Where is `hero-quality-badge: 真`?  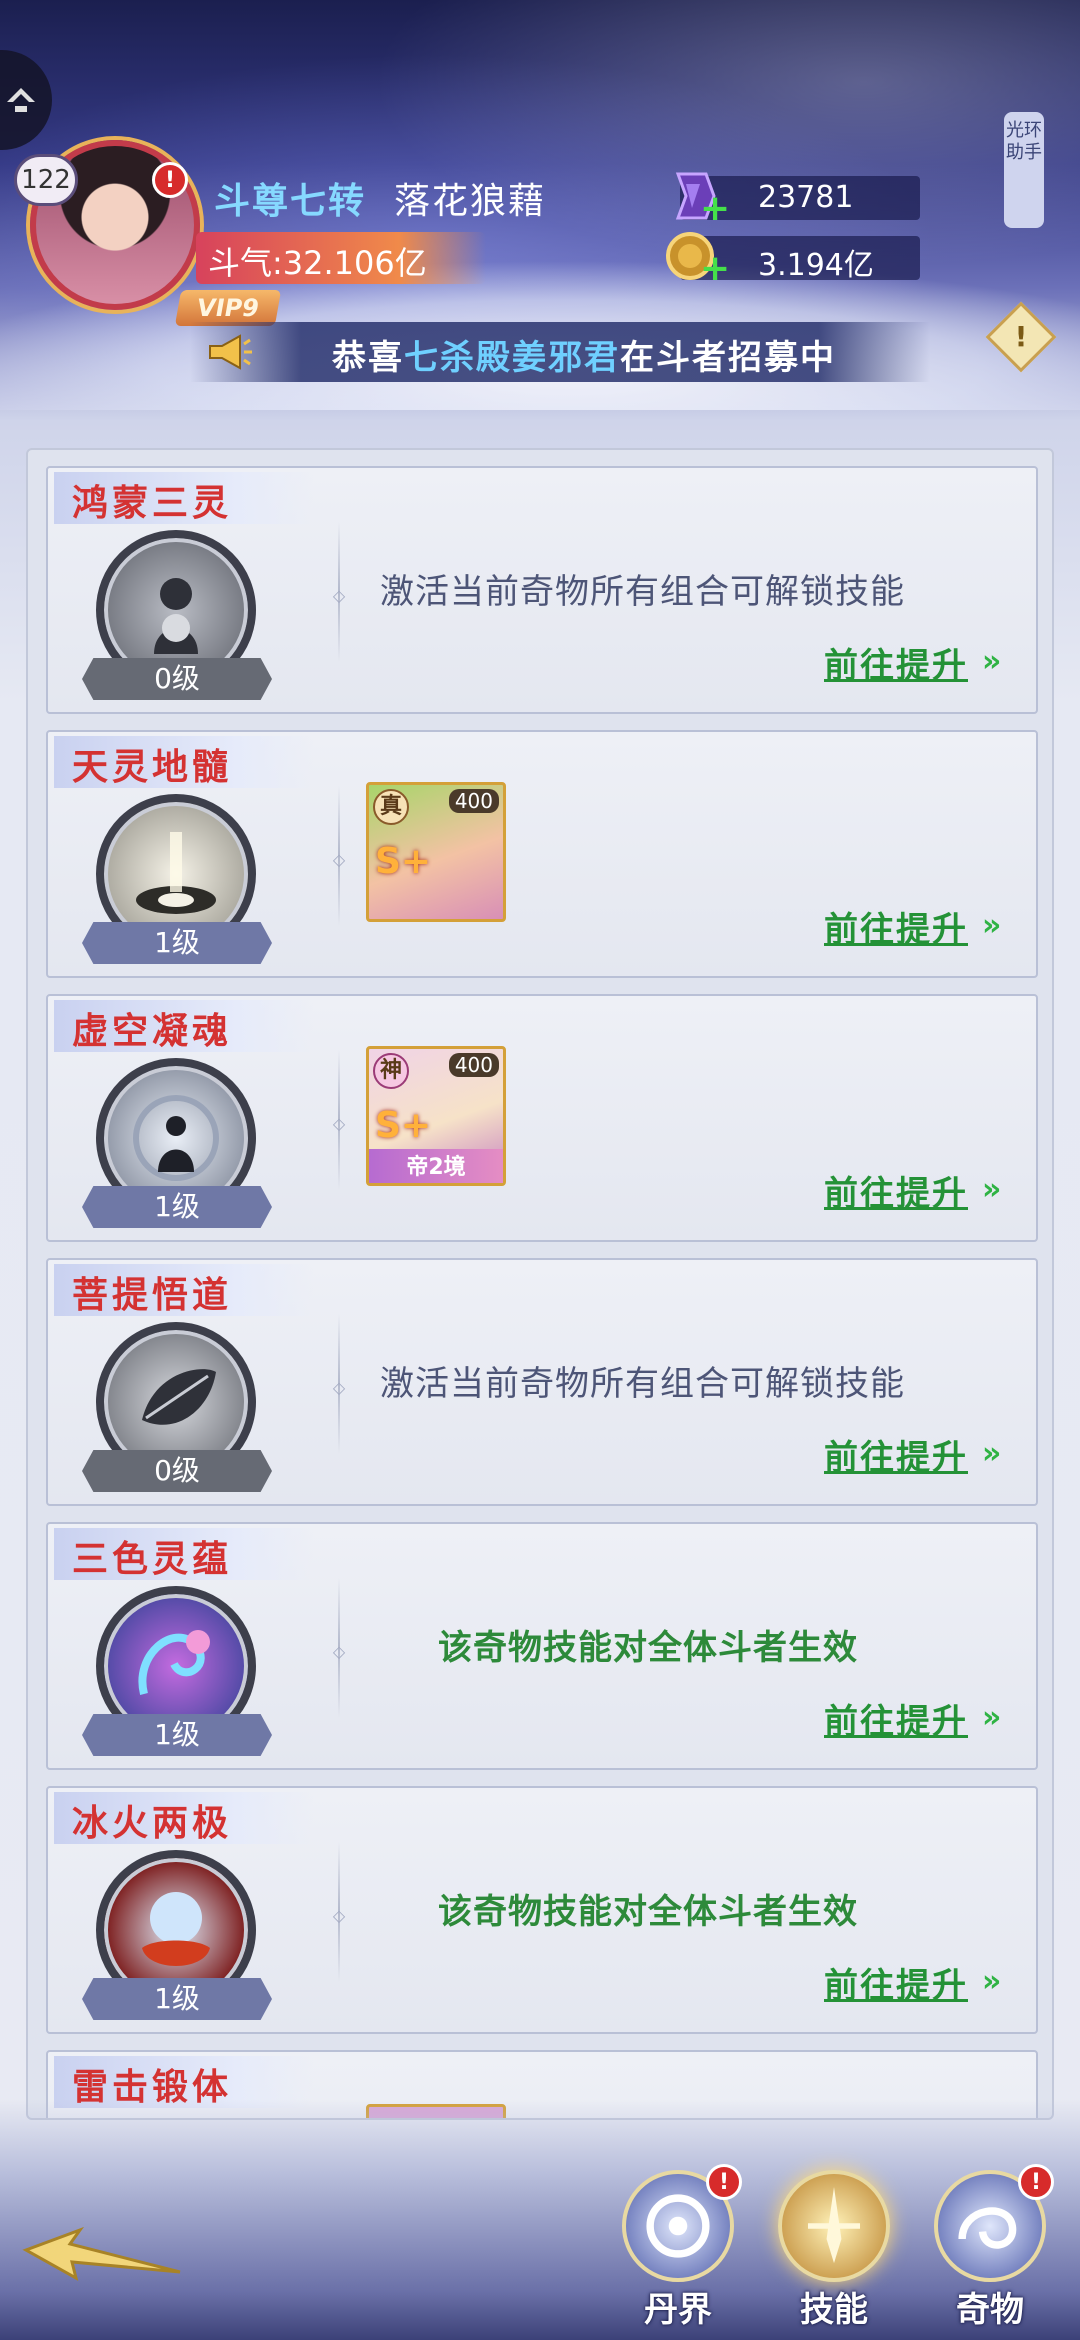 hero-quality-badge: 真 is located at coordinates (391, 807).